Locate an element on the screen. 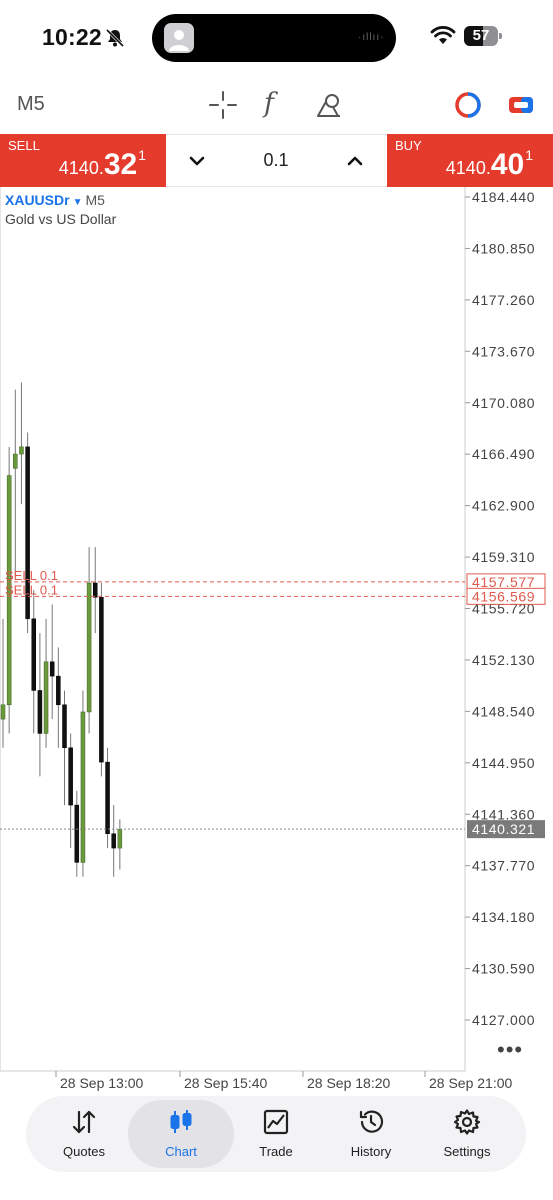  ticket-icon is located at coordinates (521, 105).